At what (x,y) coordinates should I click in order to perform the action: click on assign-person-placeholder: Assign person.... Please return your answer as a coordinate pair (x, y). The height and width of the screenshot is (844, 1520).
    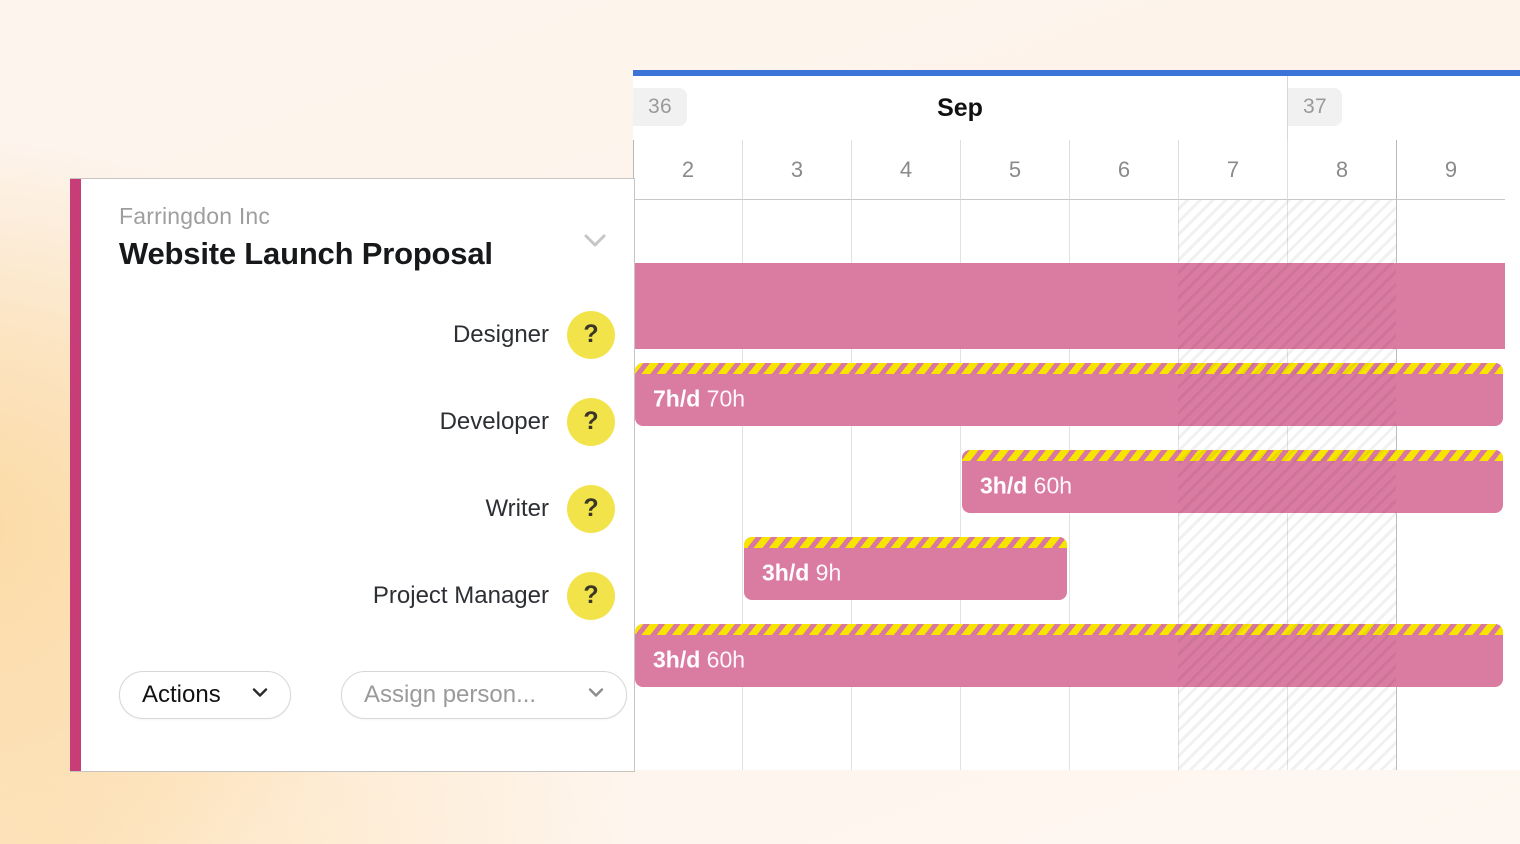
    Looking at the image, I should click on (450, 694).